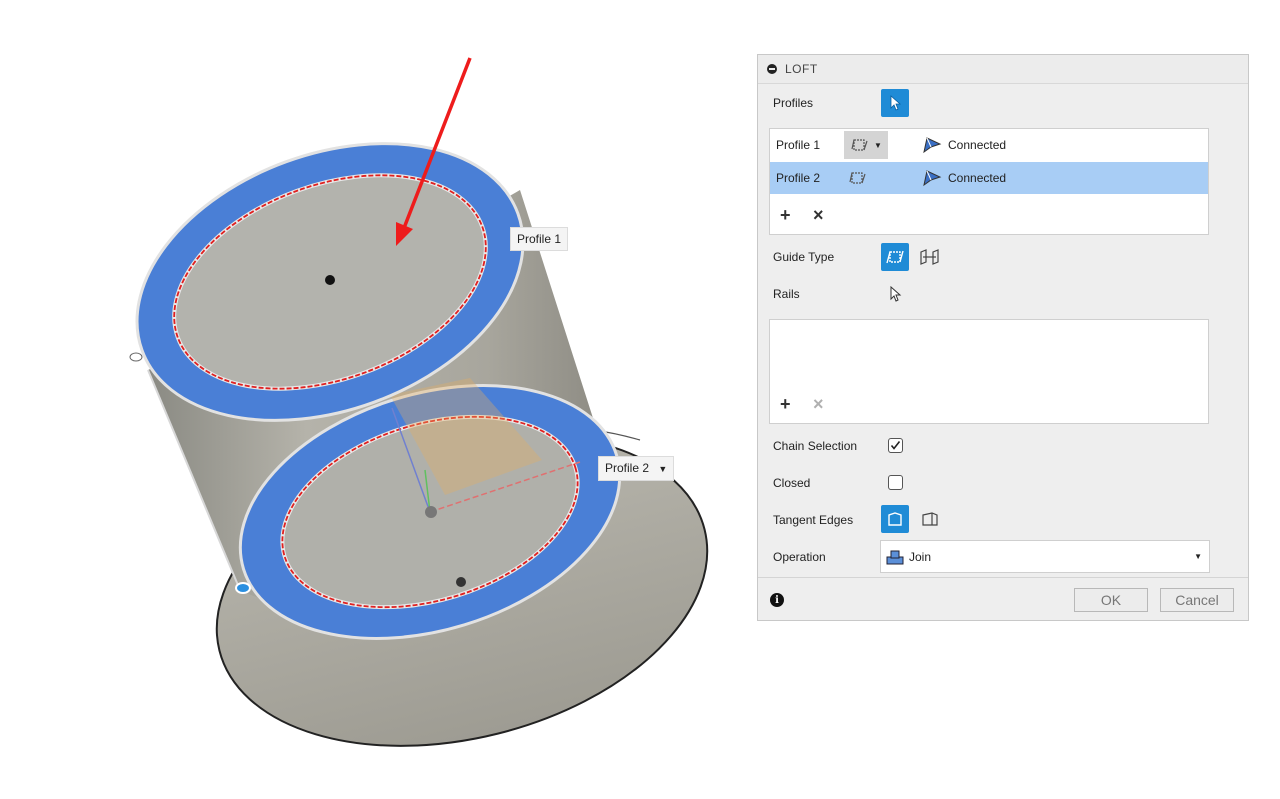 Image resolution: width=1280 pixels, height=799 pixels. Describe the element at coordinates (798, 178) in the screenshot. I see `profile-name: Profile 2` at that location.